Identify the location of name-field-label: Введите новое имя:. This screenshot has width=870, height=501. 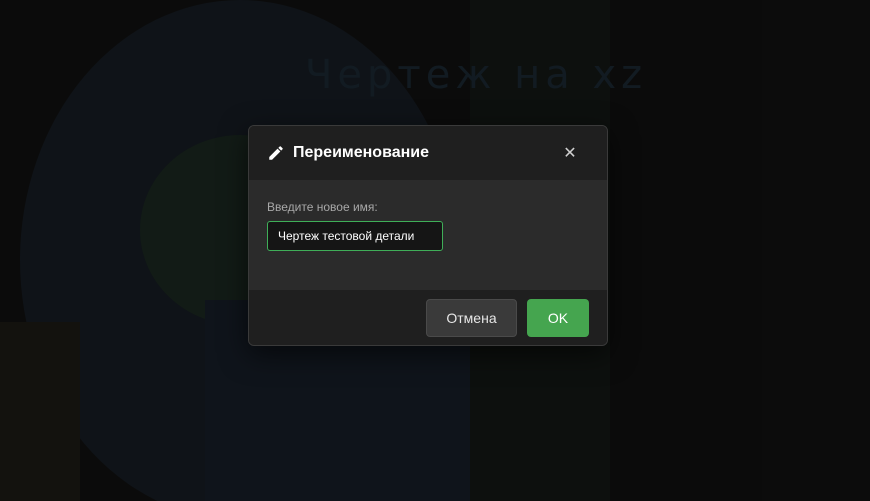
(322, 207).